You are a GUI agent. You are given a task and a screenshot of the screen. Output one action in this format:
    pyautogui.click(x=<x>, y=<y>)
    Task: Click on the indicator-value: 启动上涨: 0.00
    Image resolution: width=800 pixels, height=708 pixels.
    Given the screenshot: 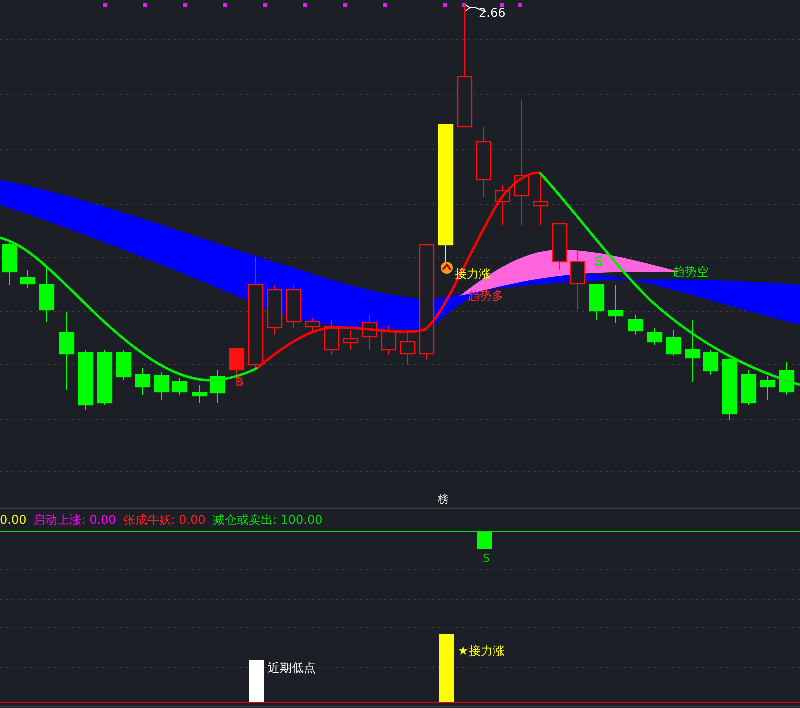 What is the action you would take?
    pyautogui.click(x=75, y=520)
    